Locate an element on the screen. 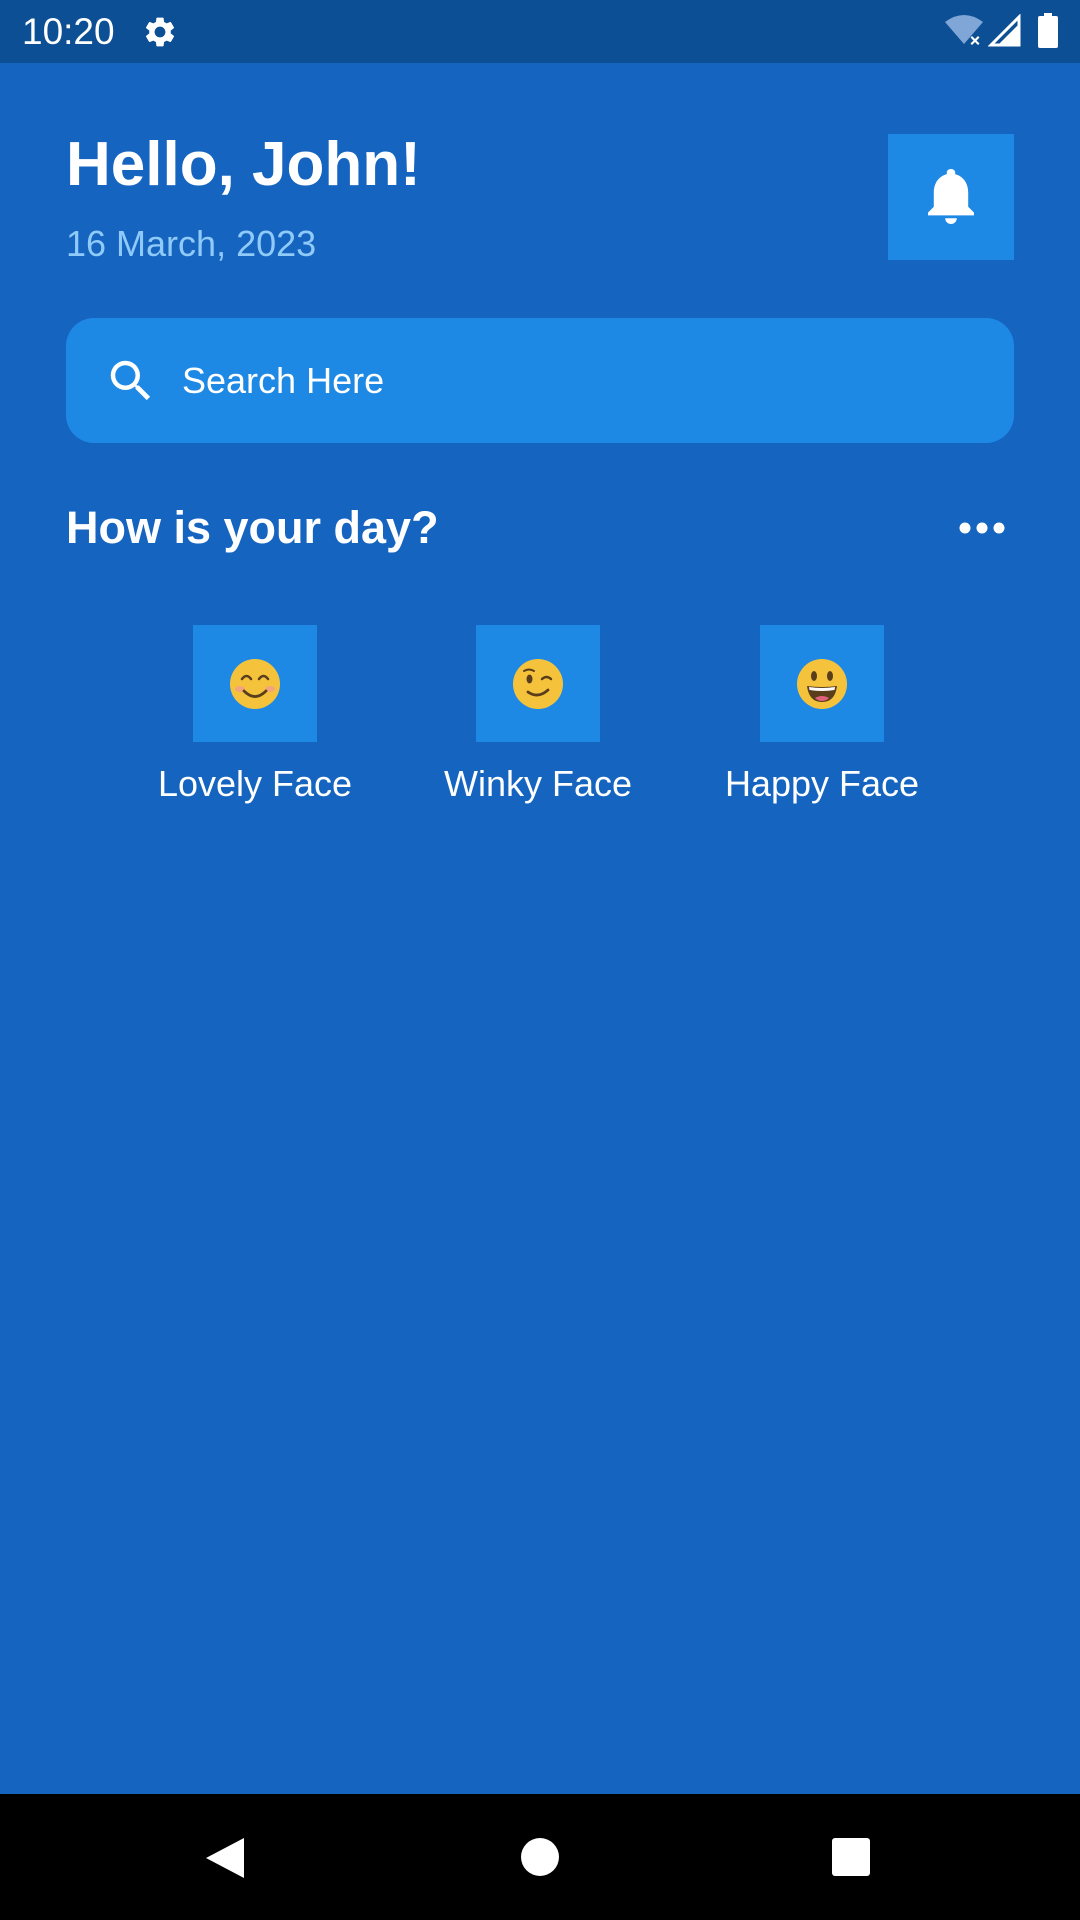 This screenshot has width=1080, height=1920. date-label: 16 March, 2023 is located at coordinates (191, 243).